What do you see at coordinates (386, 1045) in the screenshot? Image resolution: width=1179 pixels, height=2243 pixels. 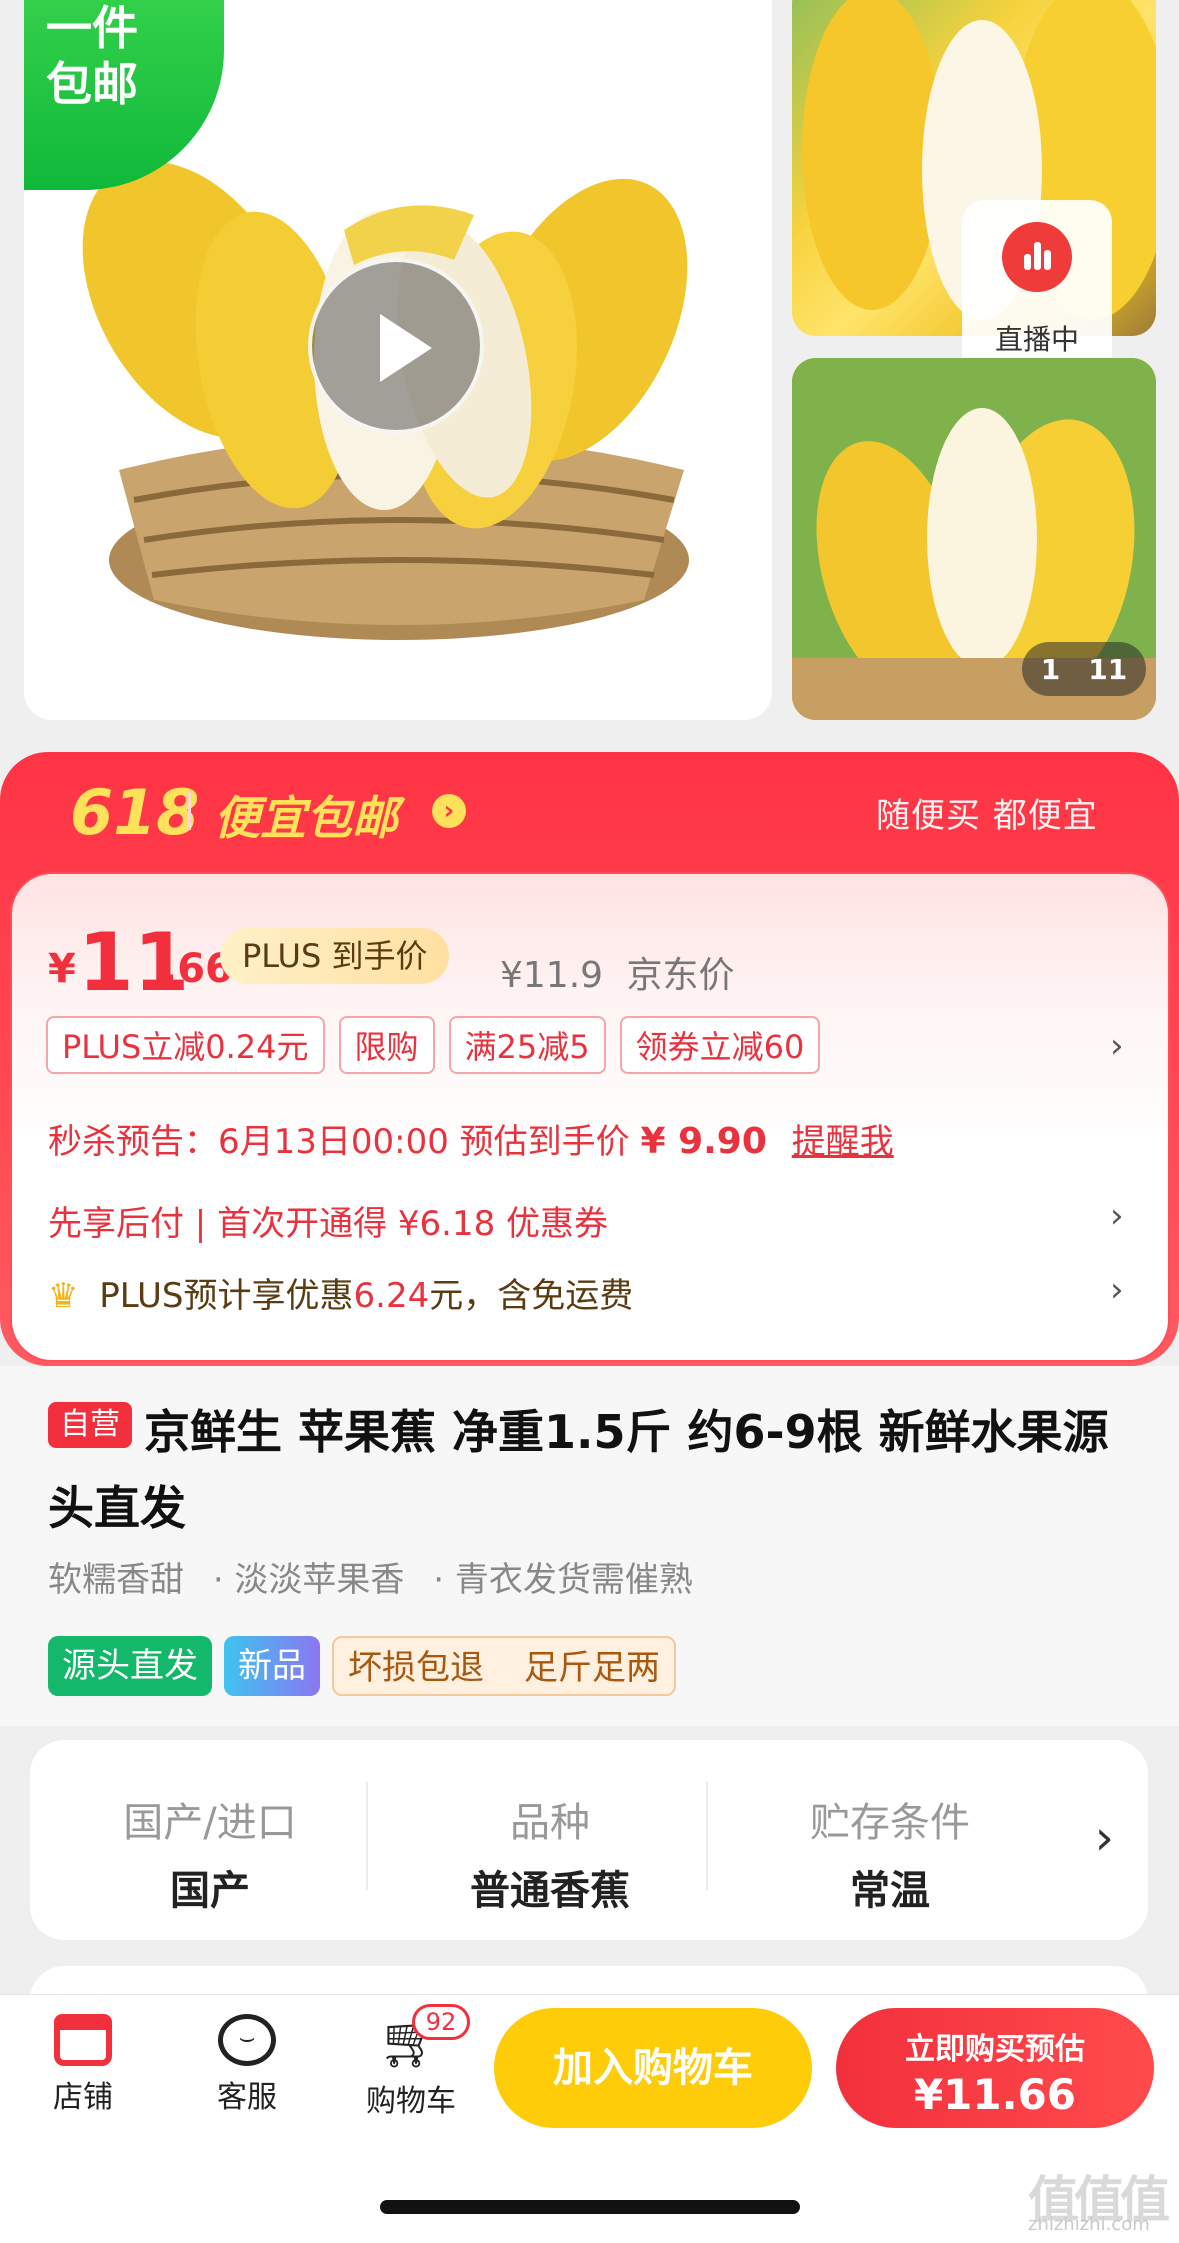 I see `tag-limit: 限购` at bounding box center [386, 1045].